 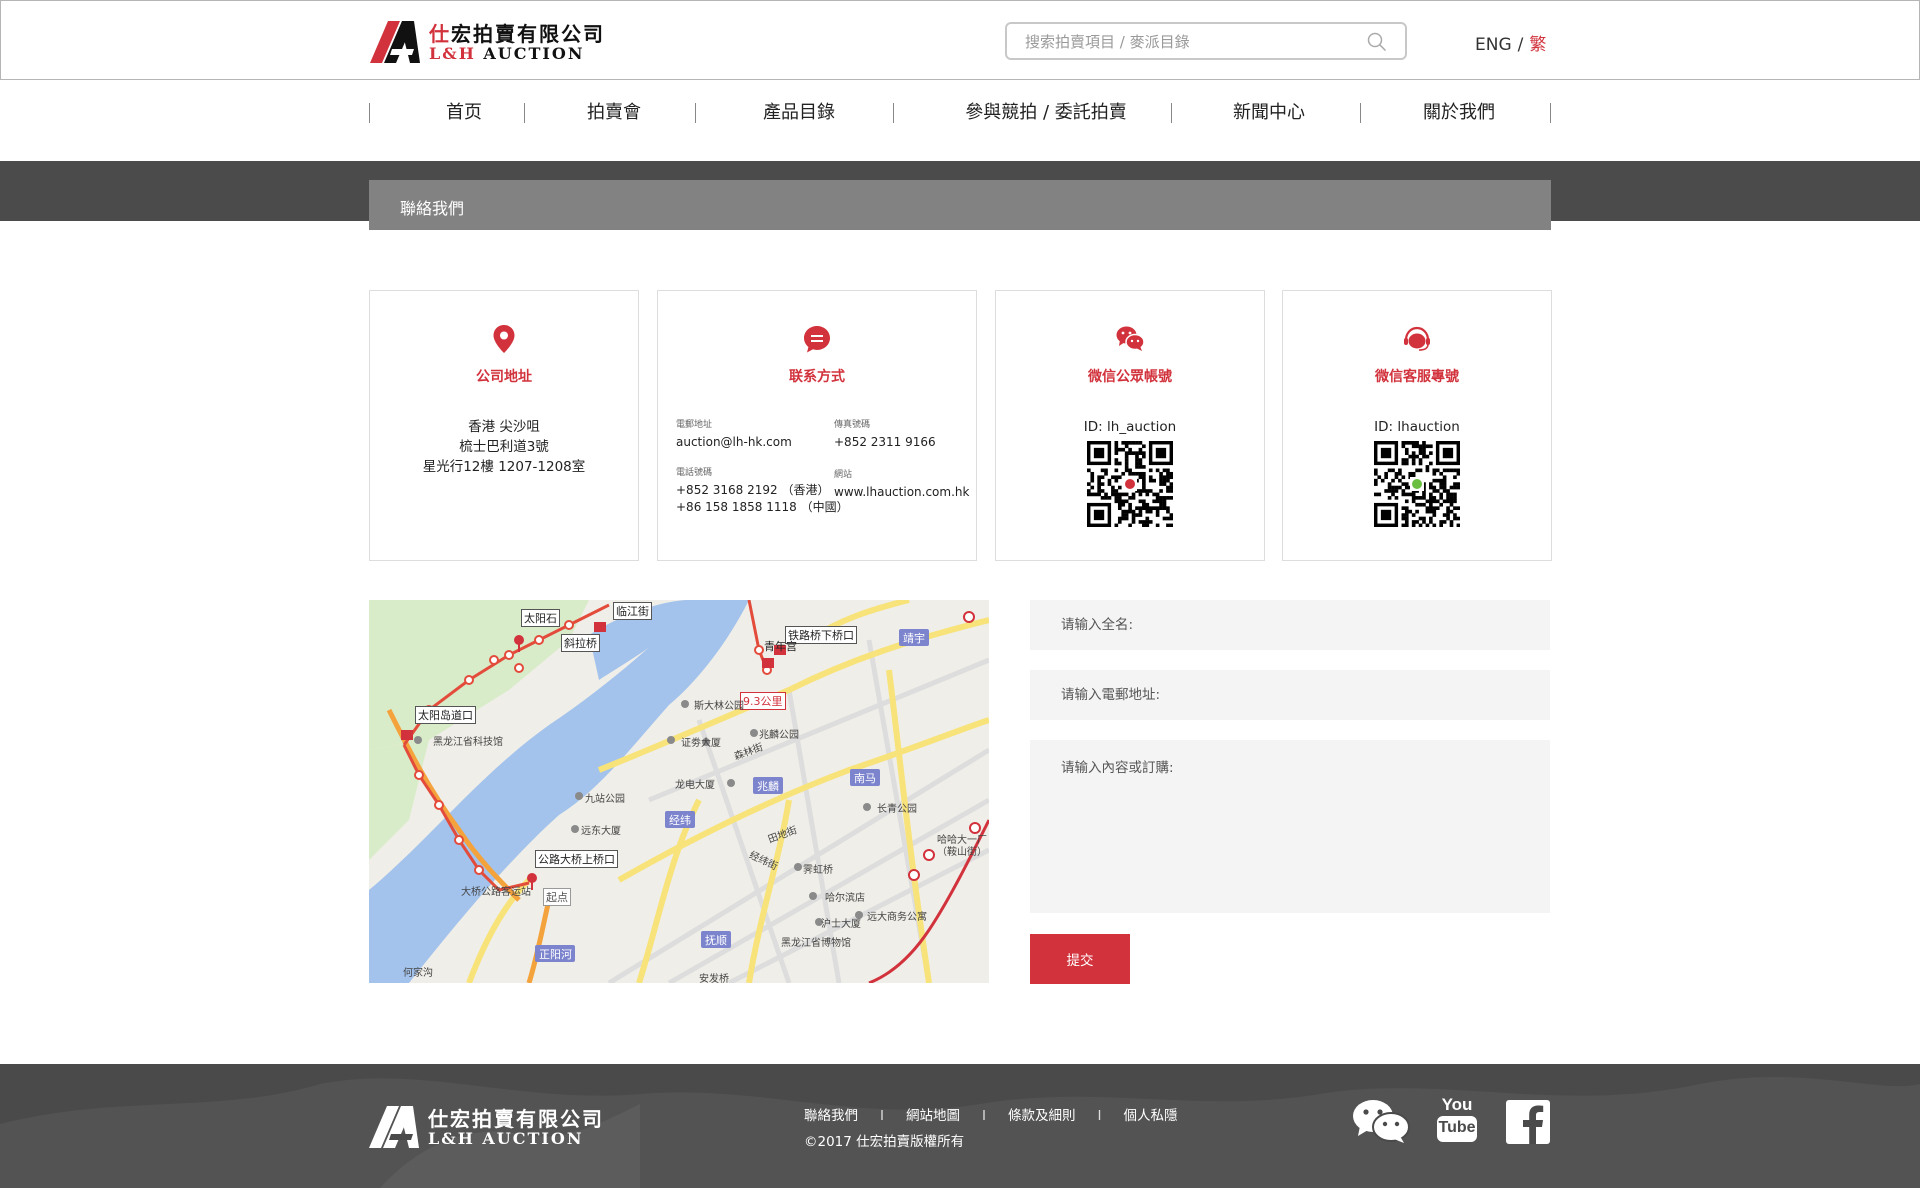 I want to click on wechat-public-title: 微信公眾帳號, so click(x=1130, y=377).